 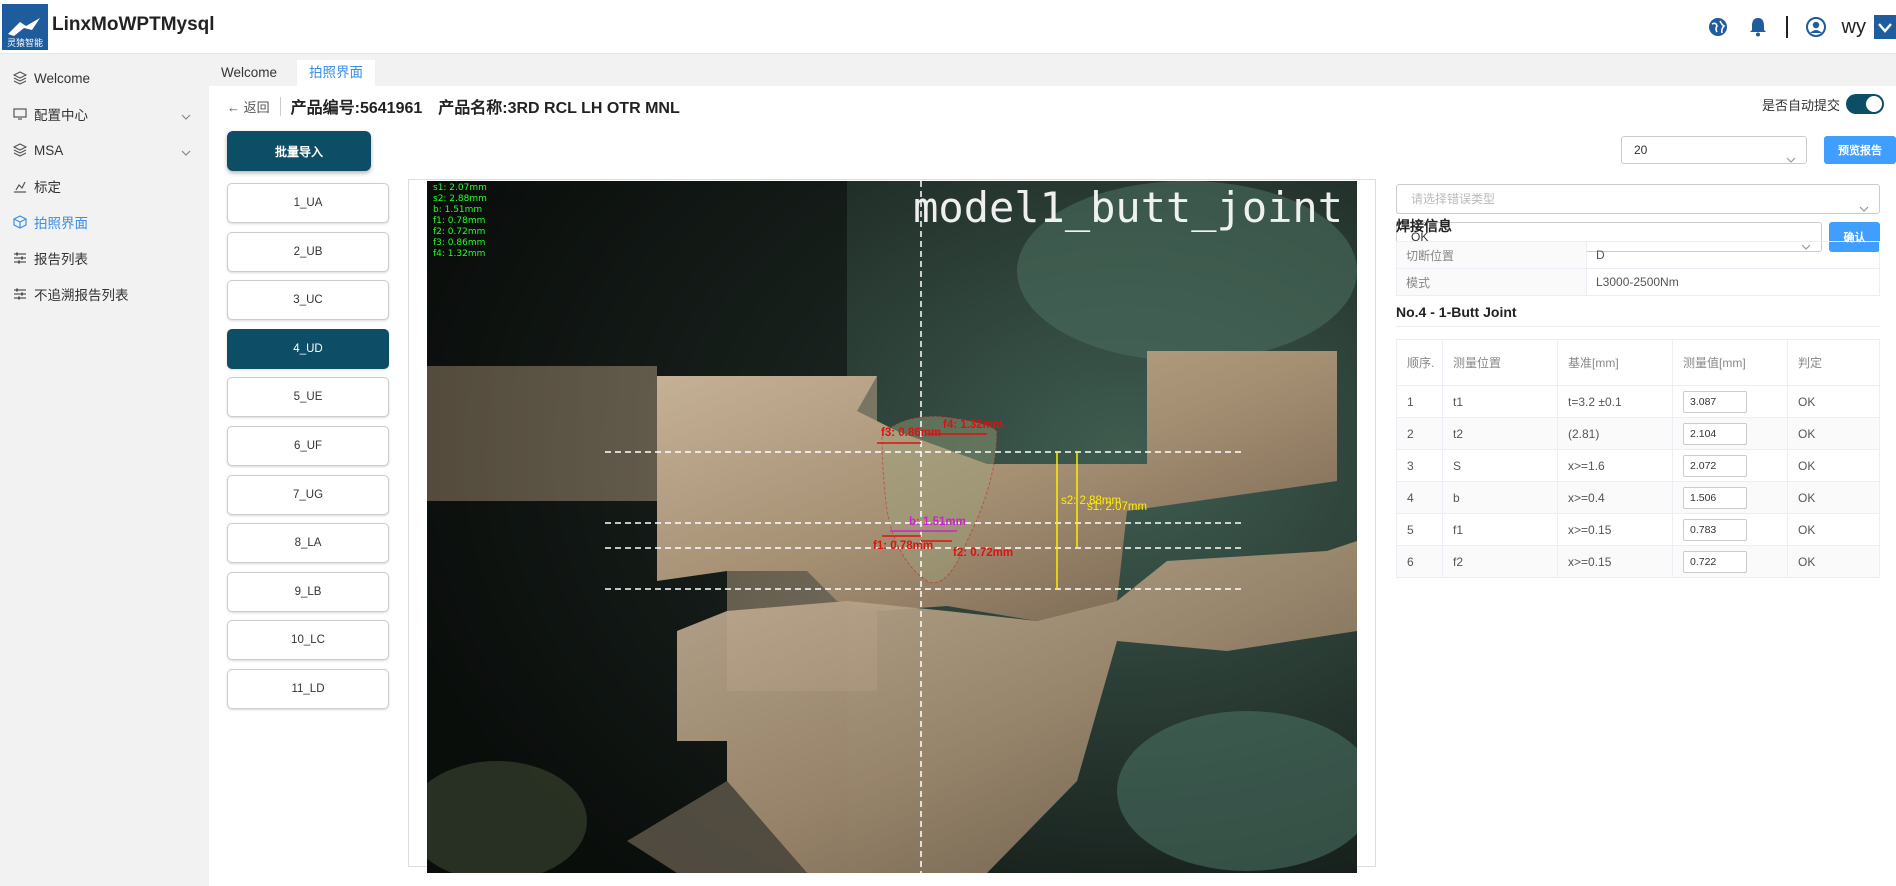 I want to click on sidebar-item-label: MSA, so click(x=49, y=150).